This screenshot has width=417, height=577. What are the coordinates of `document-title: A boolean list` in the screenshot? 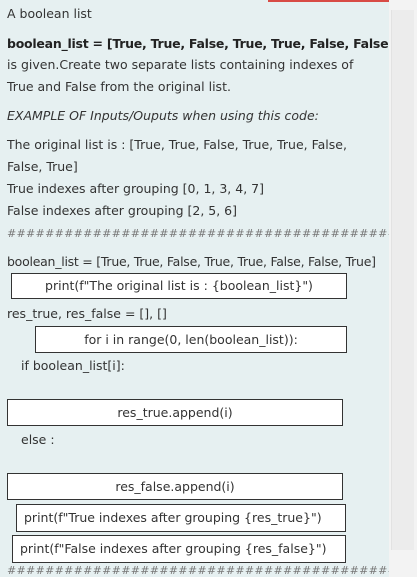 It's located at (49, 13).